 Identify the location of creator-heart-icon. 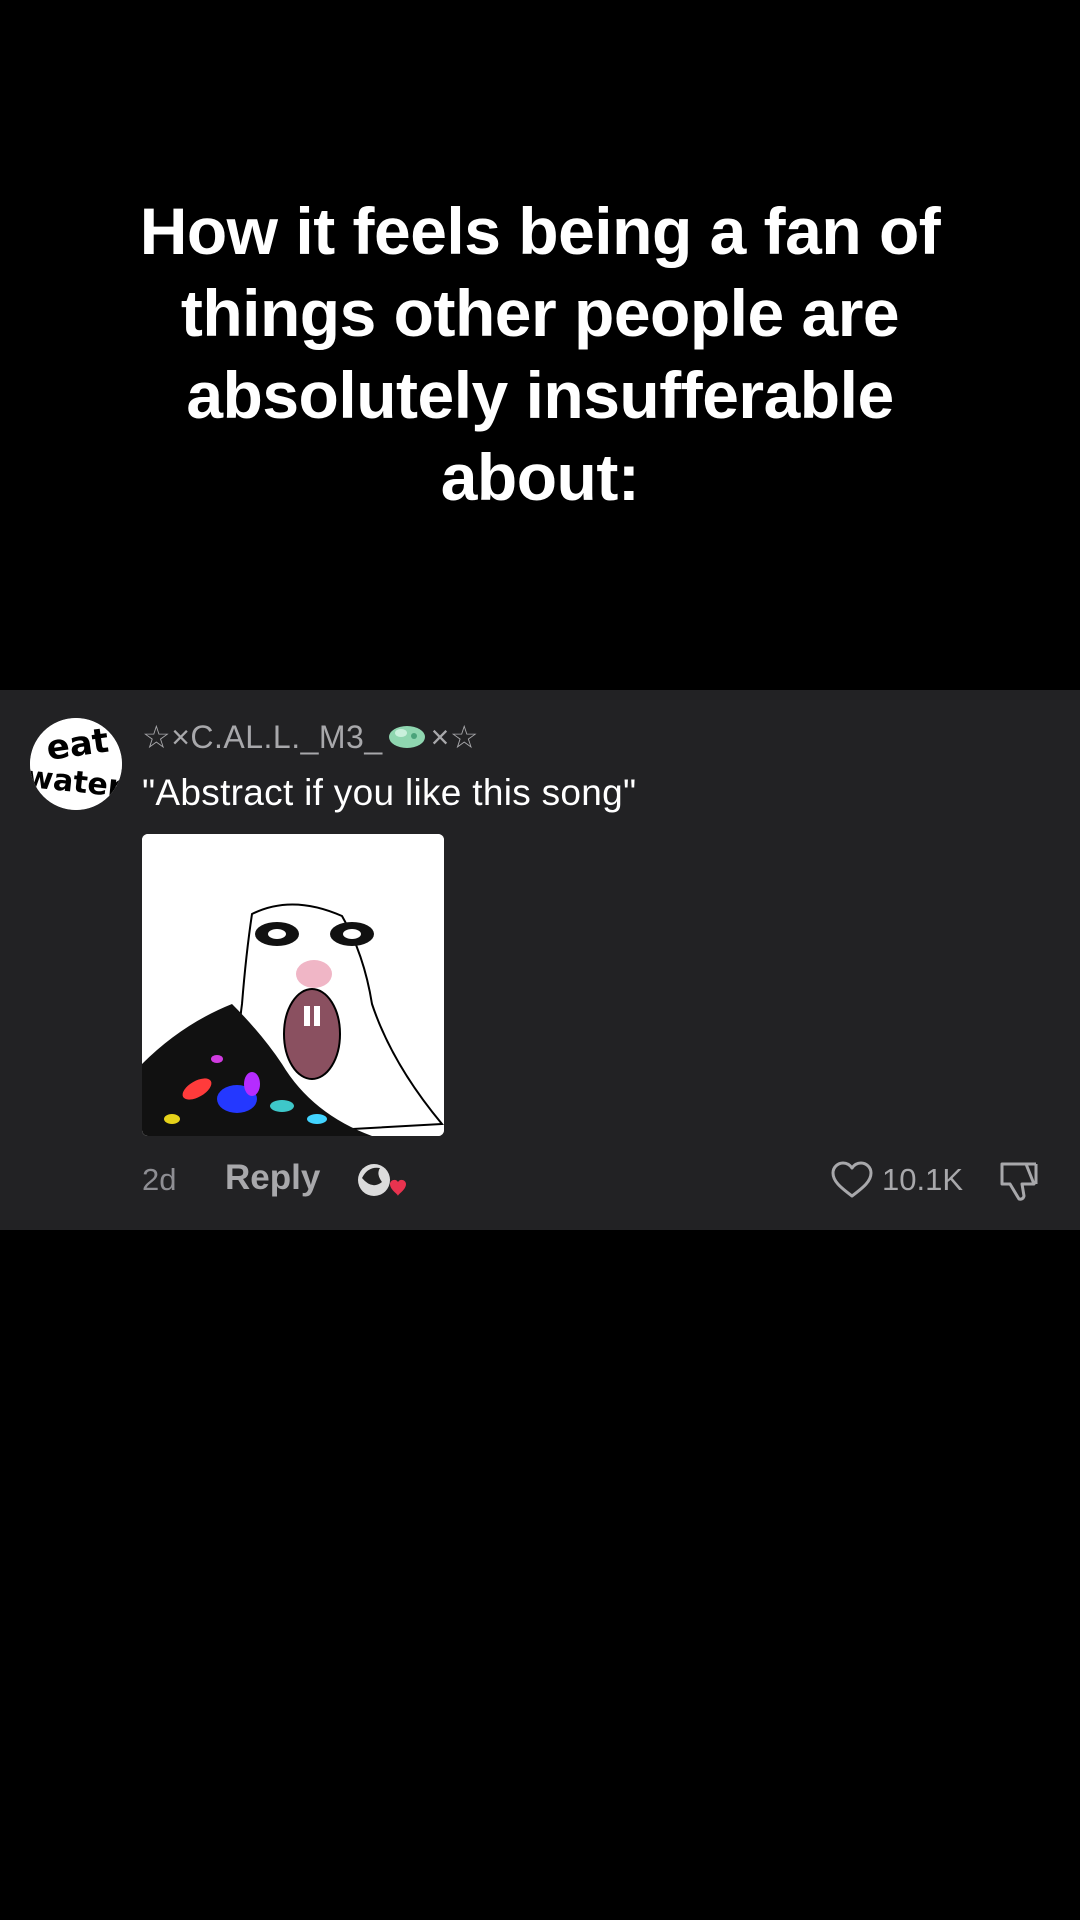
(382, 1180).